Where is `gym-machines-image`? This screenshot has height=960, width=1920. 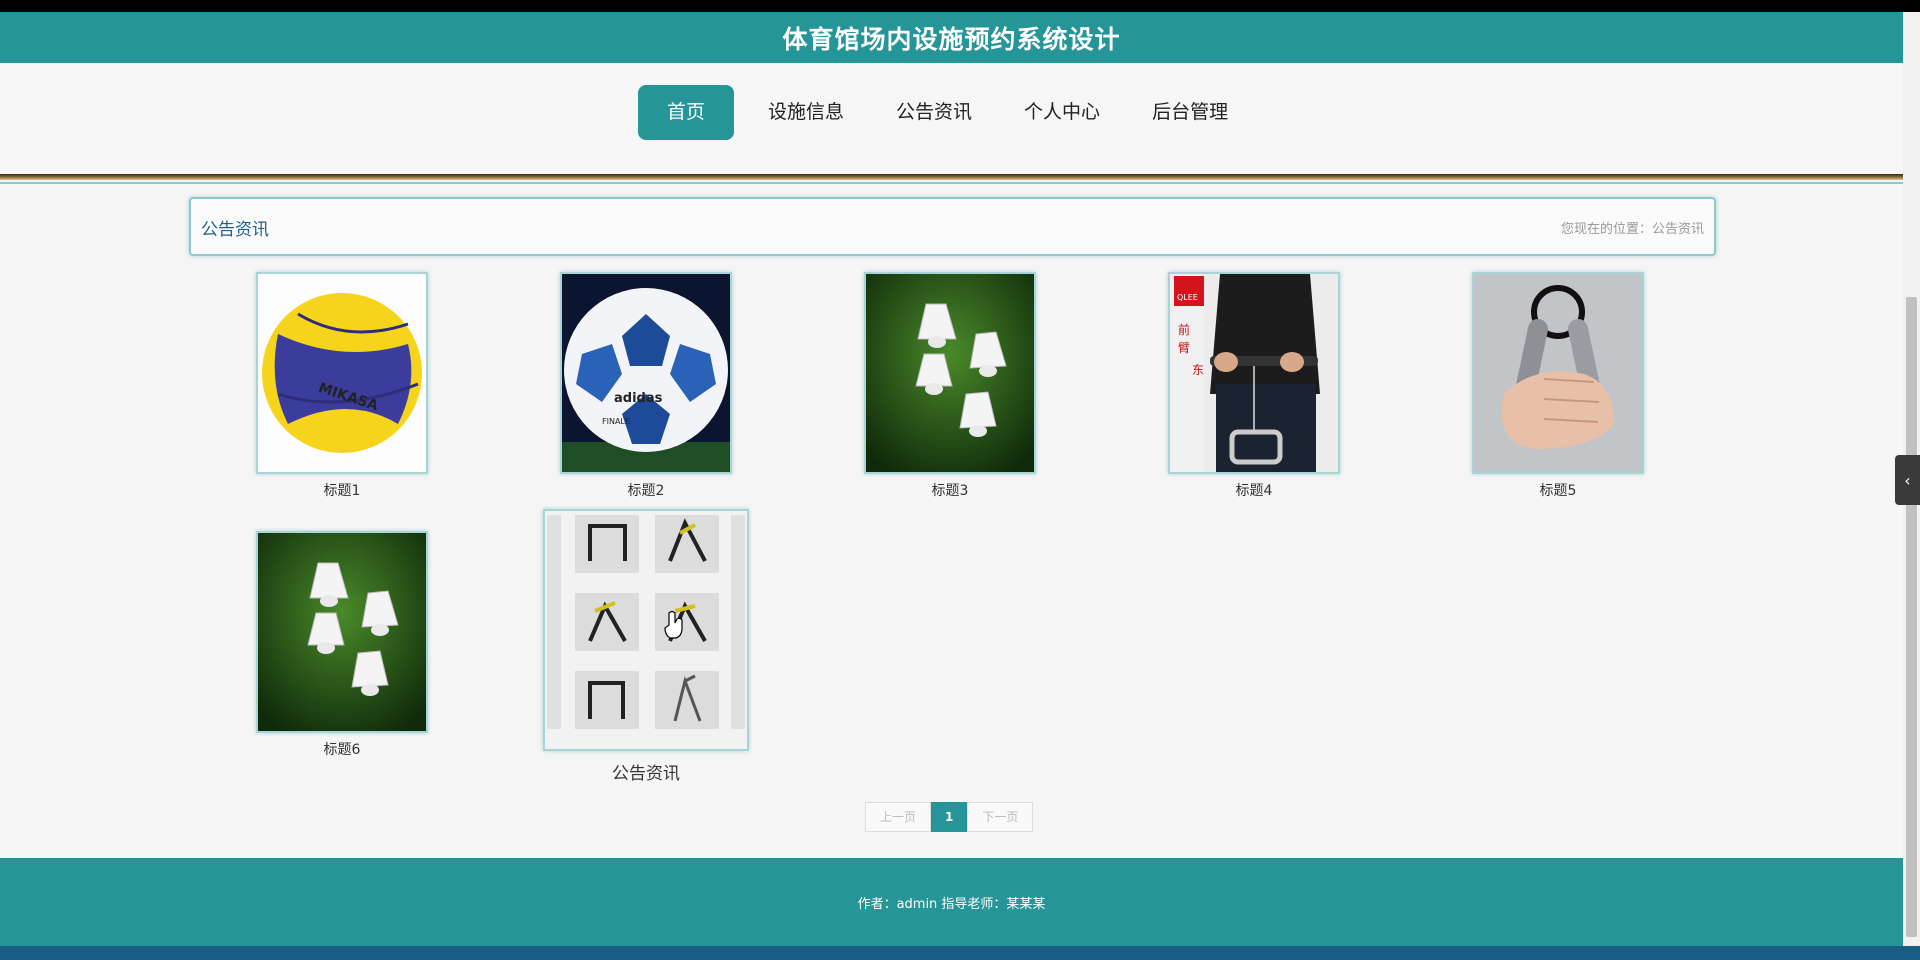 gym-machines-image is located at coordinates (646, 630).